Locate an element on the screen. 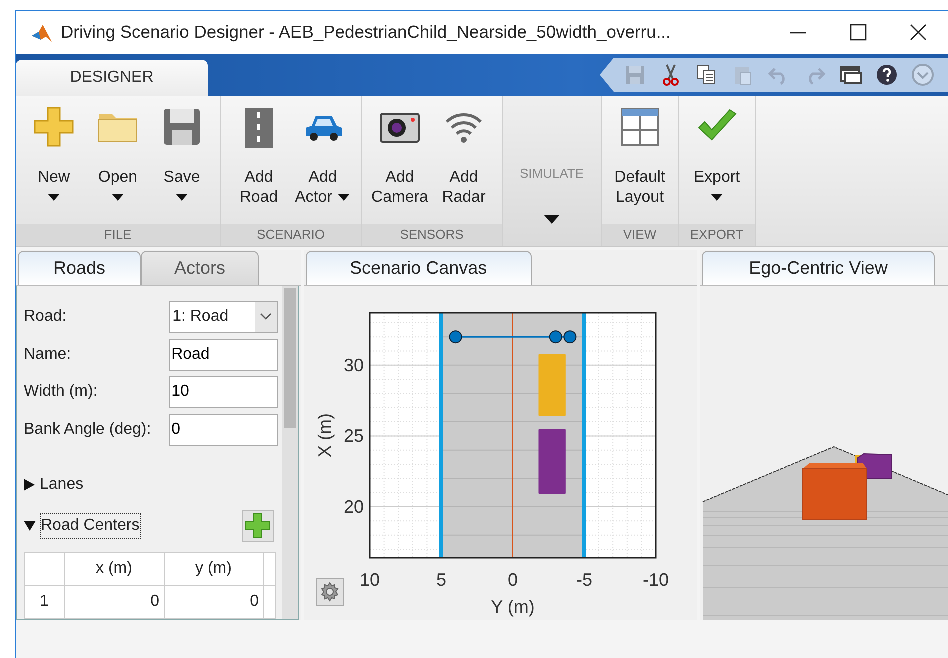 This screenshot has width=948, height=658. field-label: Width (m): is located at coordinates (61, 392).